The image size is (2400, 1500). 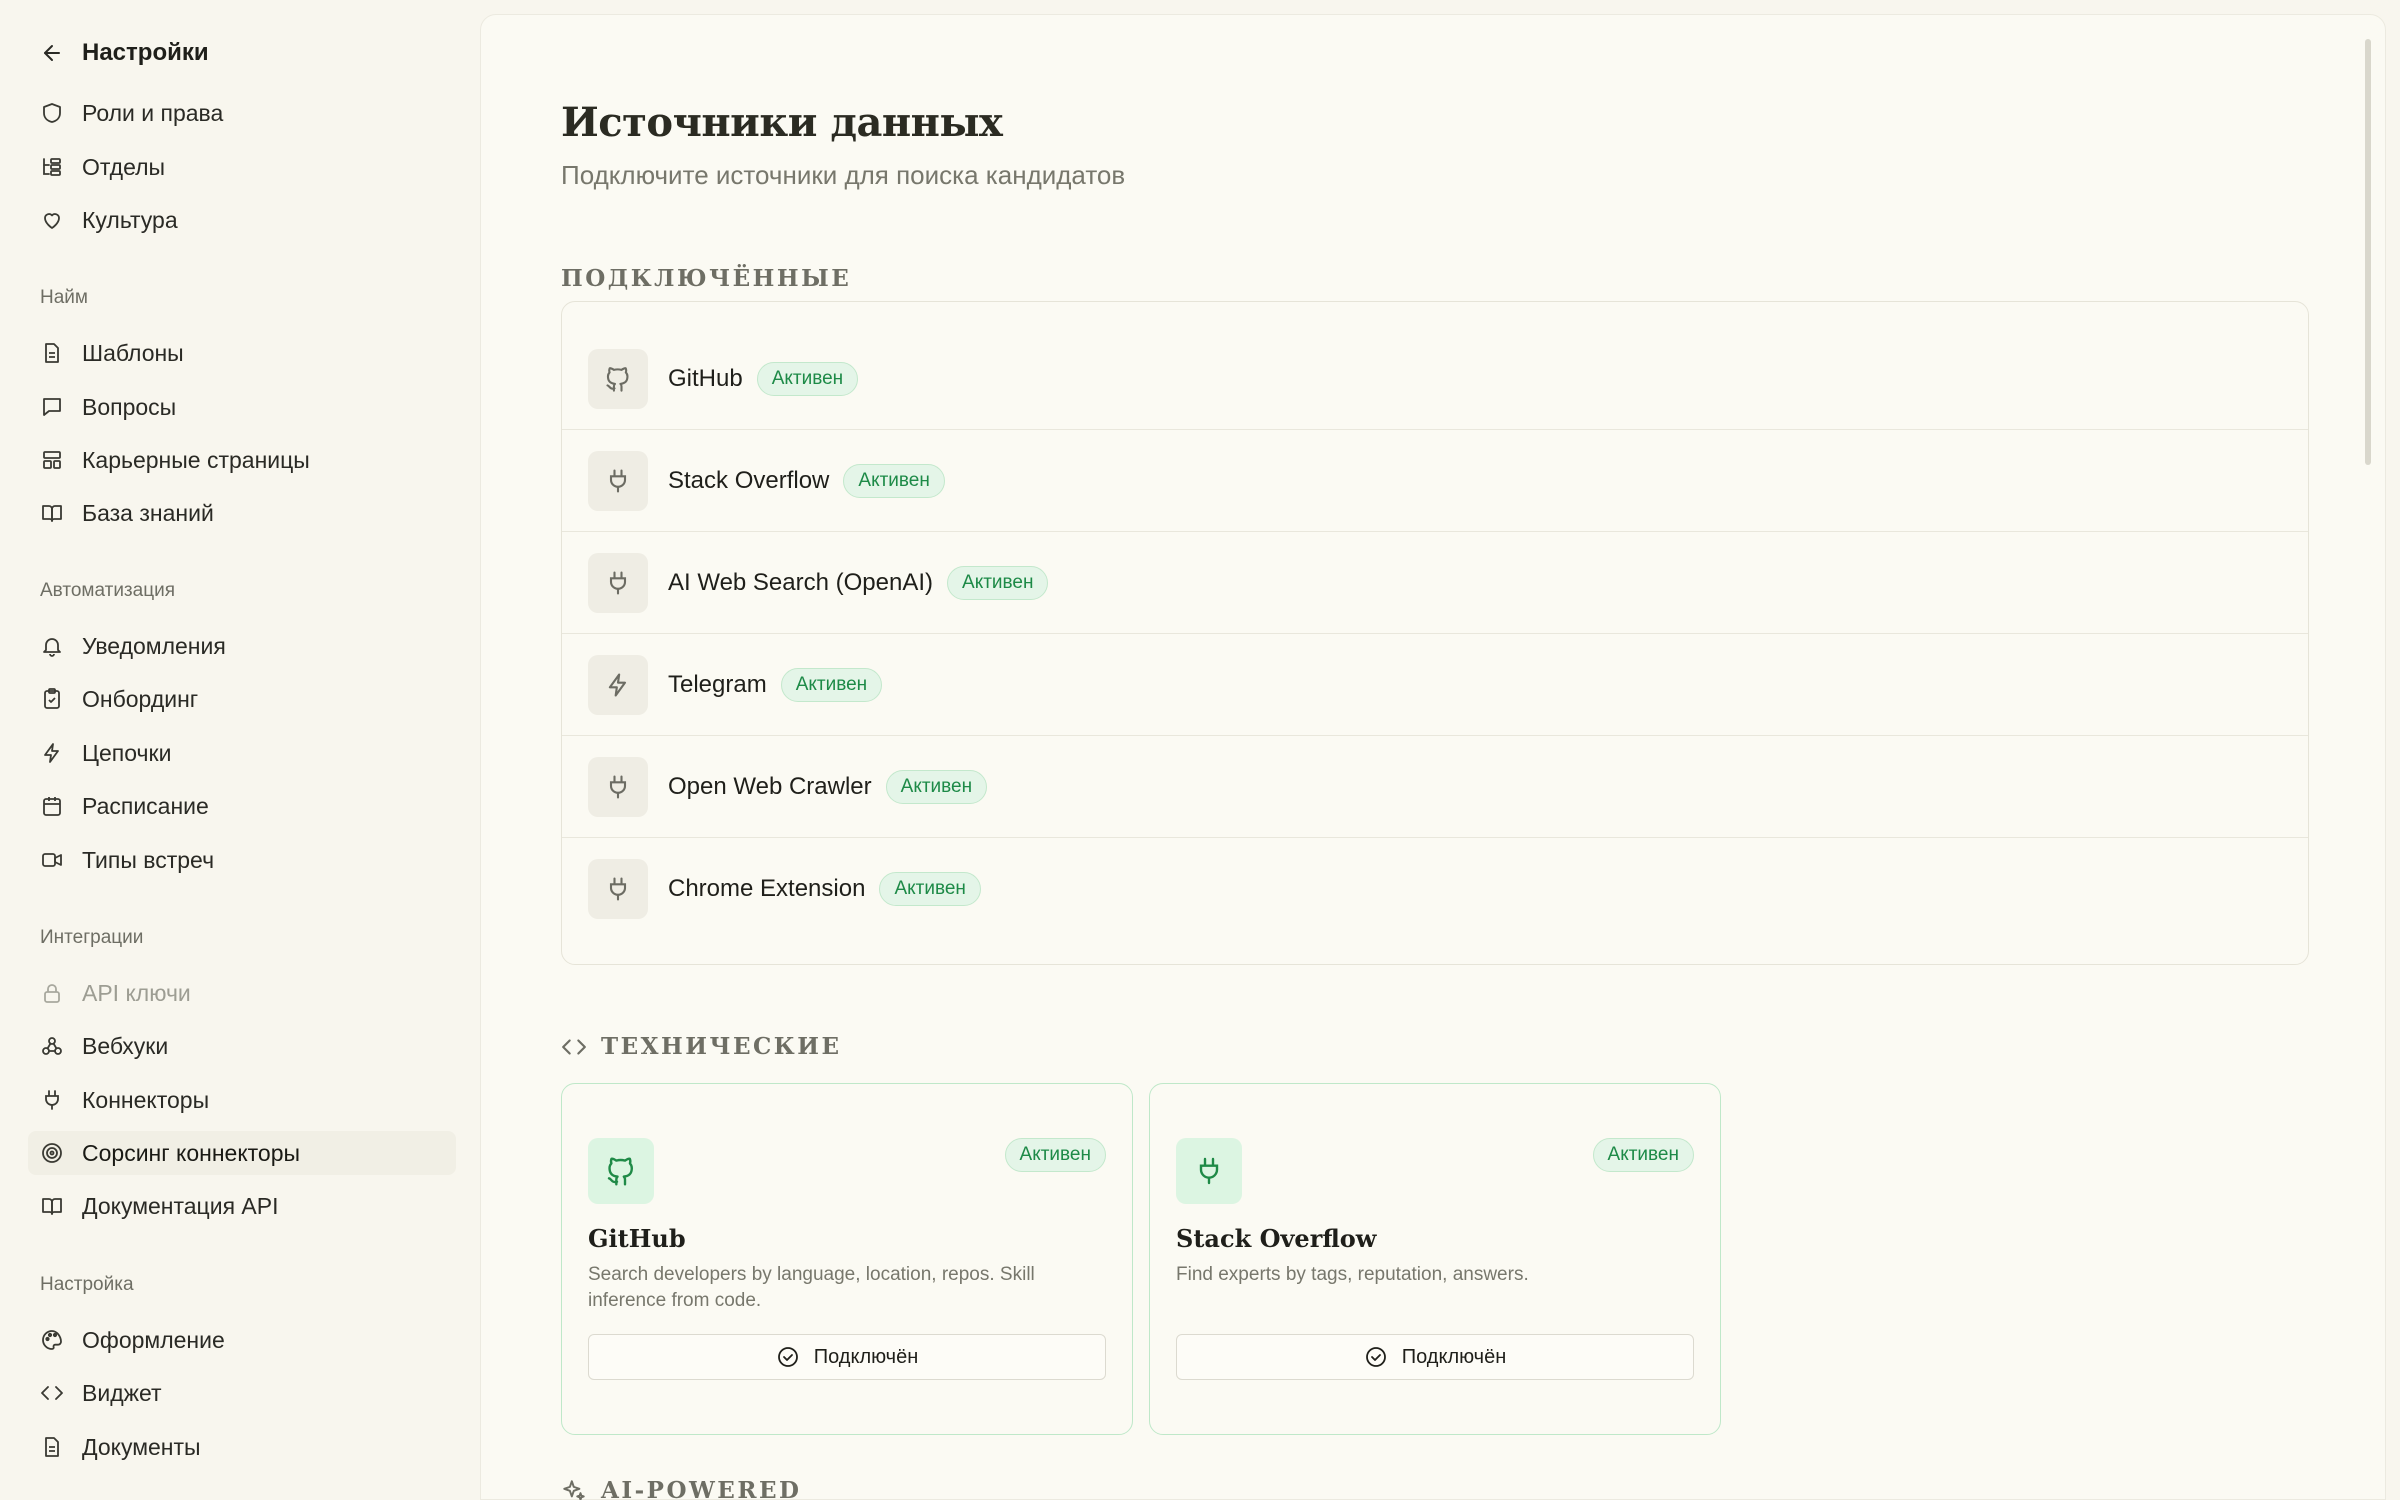 I want to click on sidebar-item-label: API ключи, so click(x=136, y=992).